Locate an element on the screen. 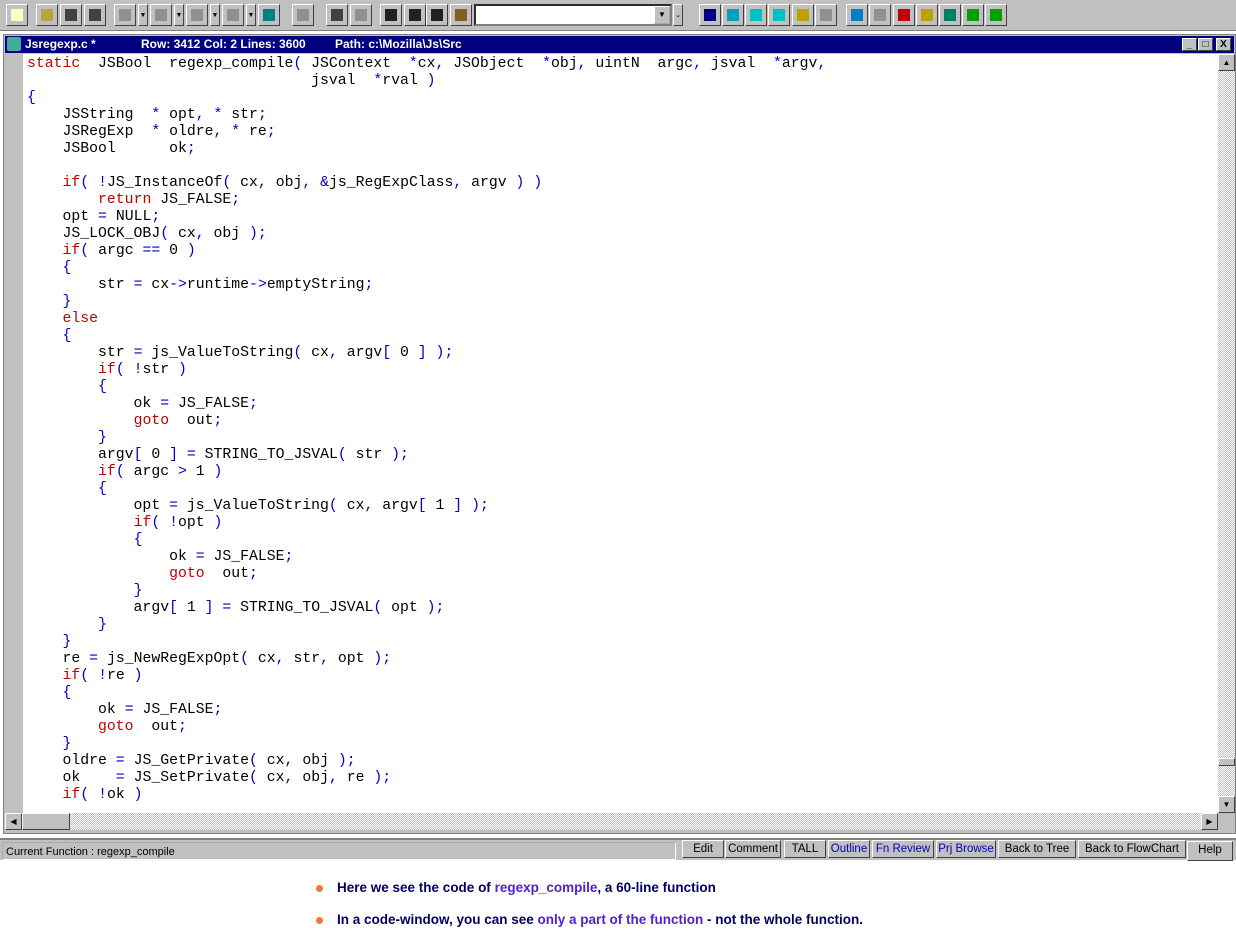  scroll-down-icon: ▼ is located at coordinates (1226, 804).